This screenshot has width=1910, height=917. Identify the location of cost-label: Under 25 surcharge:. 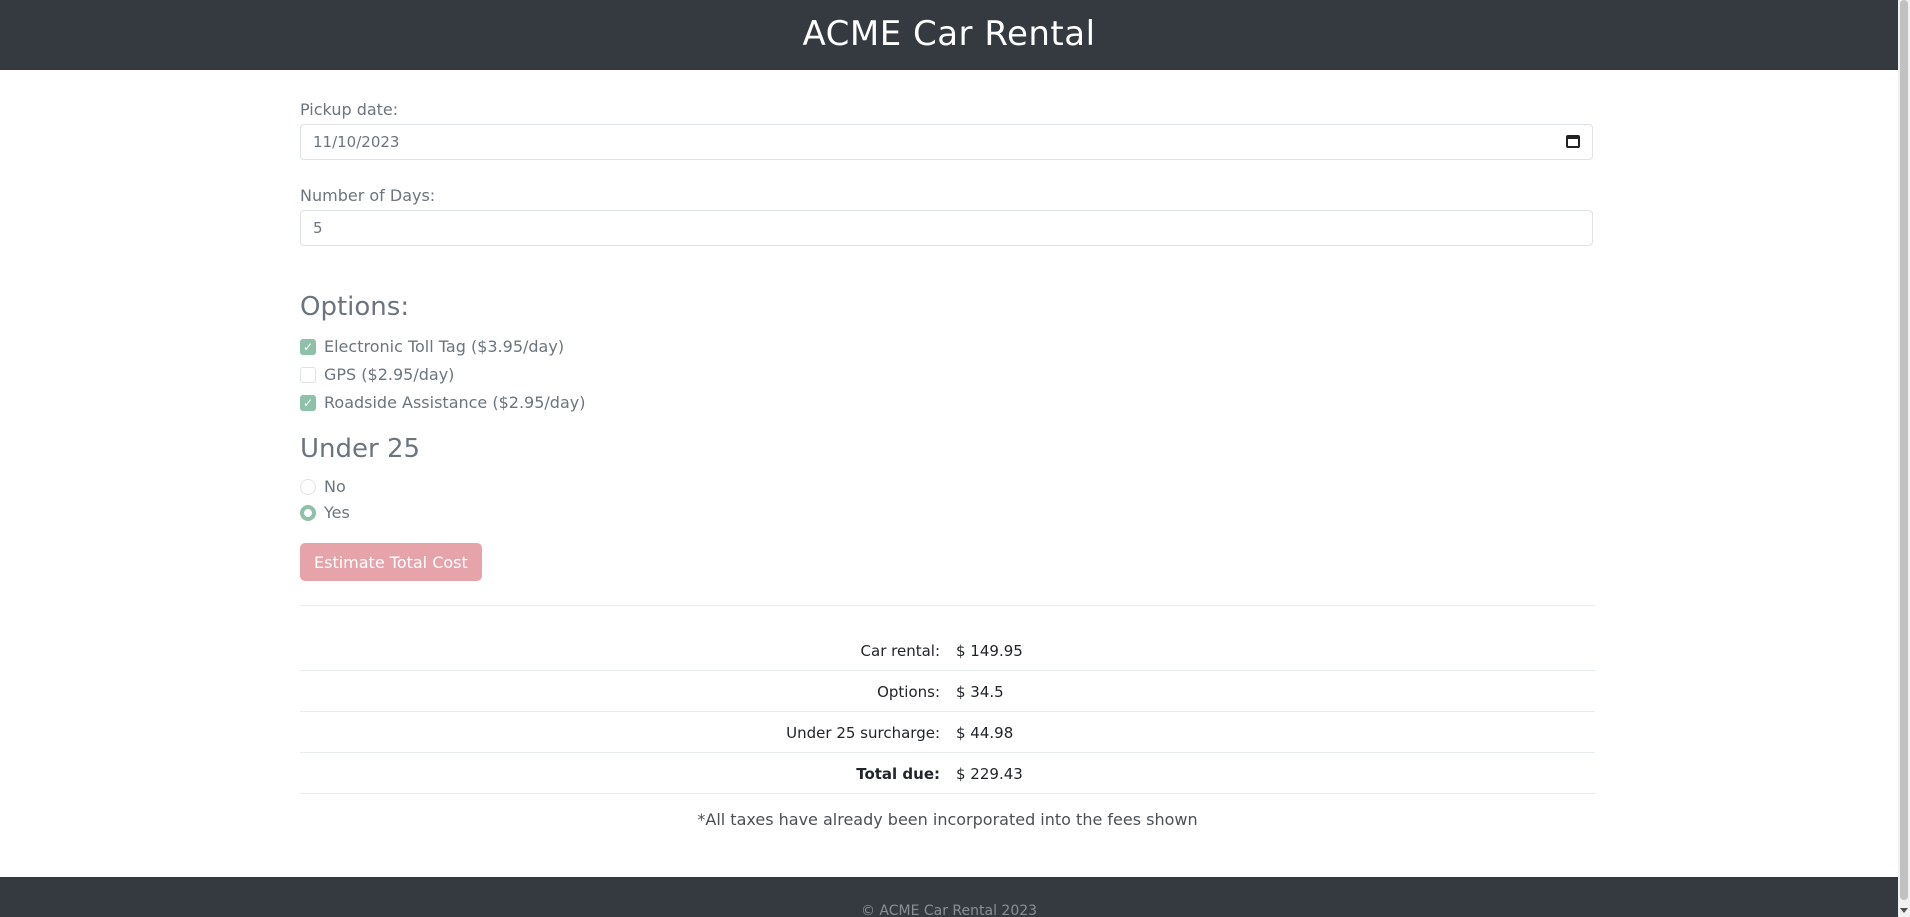
(863, 733).